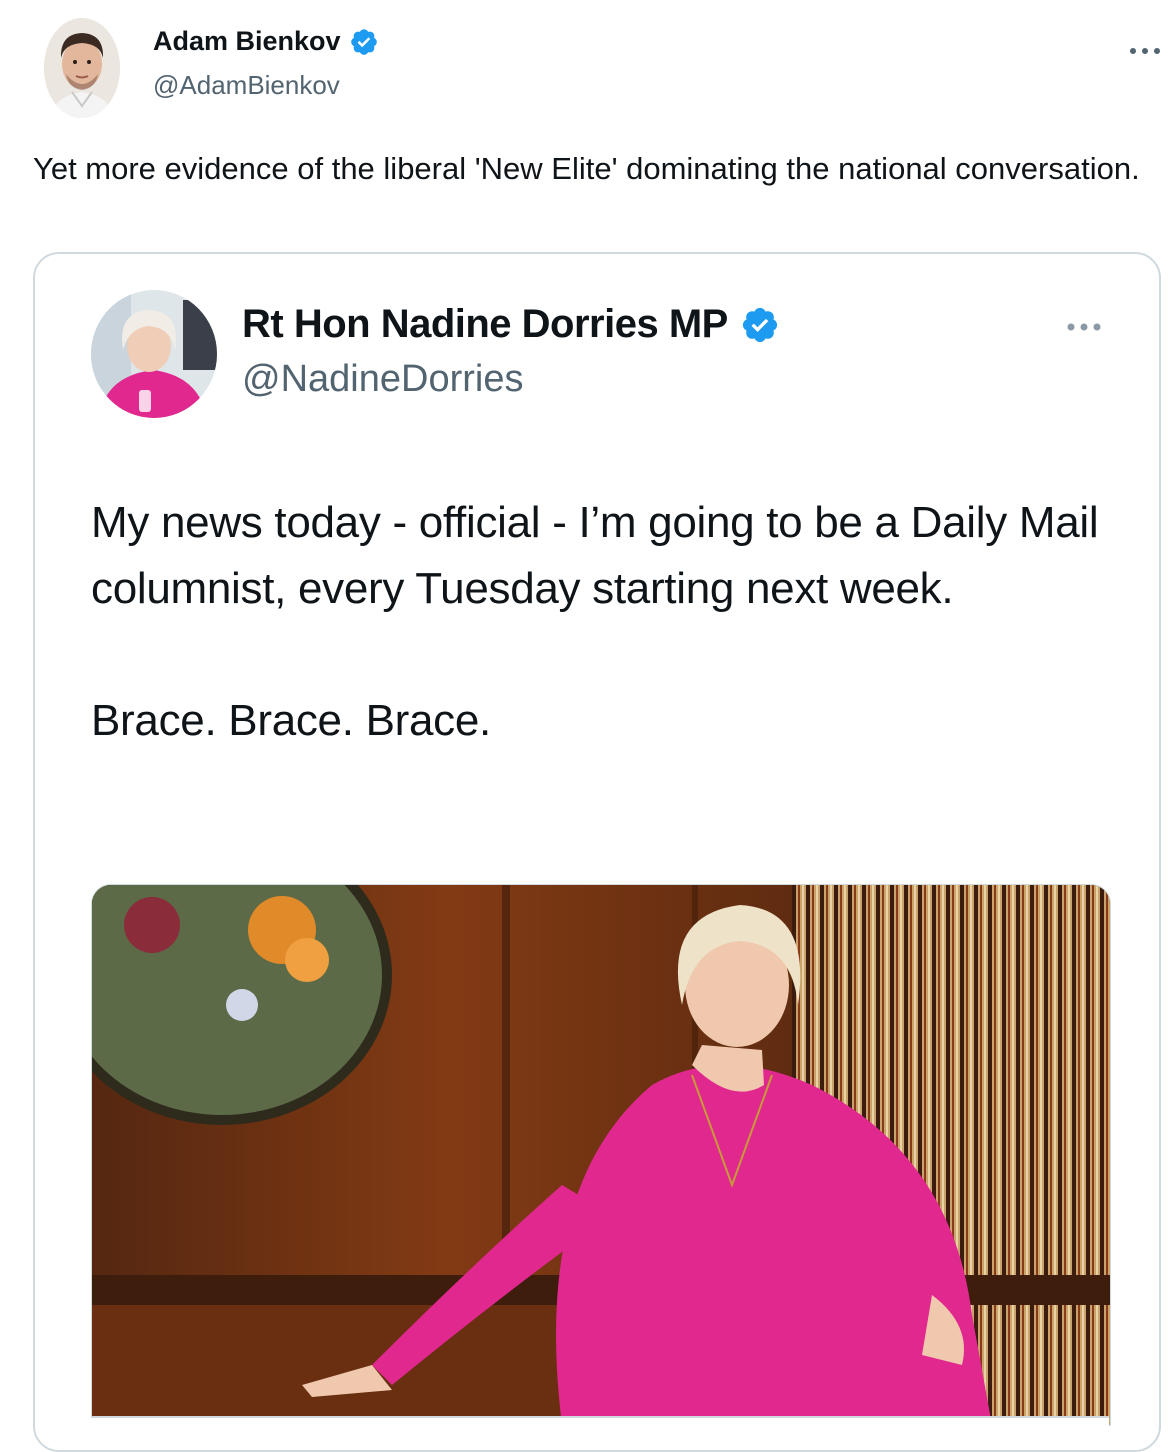  Describe the element at coordinates (600, 1433) in the screenshot. I see `photo-caption-strip` at that location.